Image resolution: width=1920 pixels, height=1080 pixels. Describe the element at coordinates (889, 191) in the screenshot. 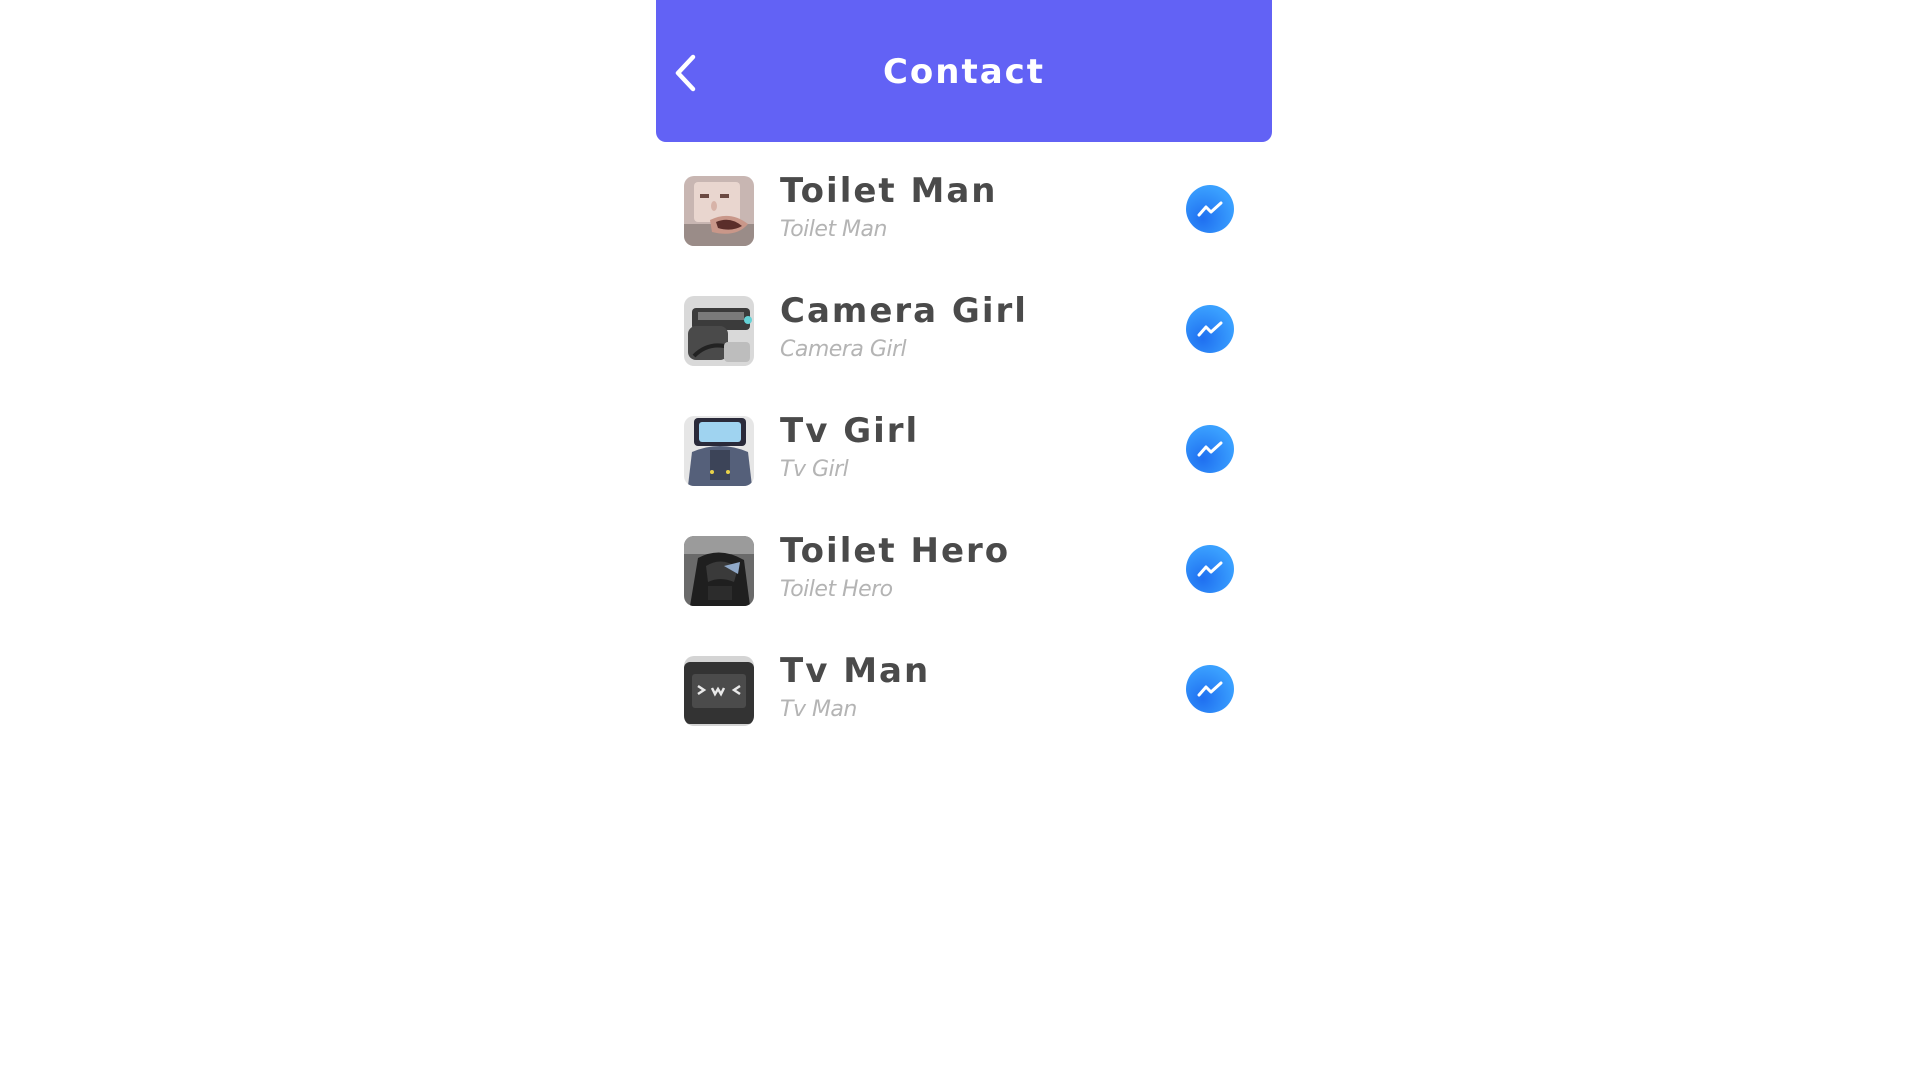

I see `contact-name: Toilet Man` at that location.